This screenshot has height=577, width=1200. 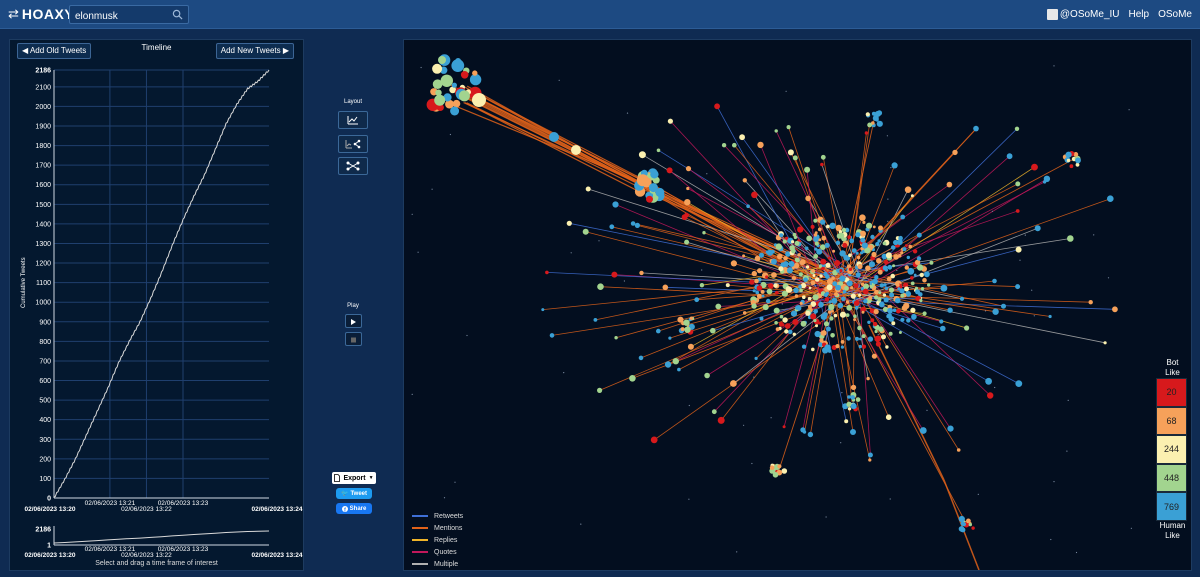 What do you see at coordinates (254, 51) in the screenshot?
I see `add-new-tweets-button: Add New Tweets ▶` at bounding box center [254, 51].